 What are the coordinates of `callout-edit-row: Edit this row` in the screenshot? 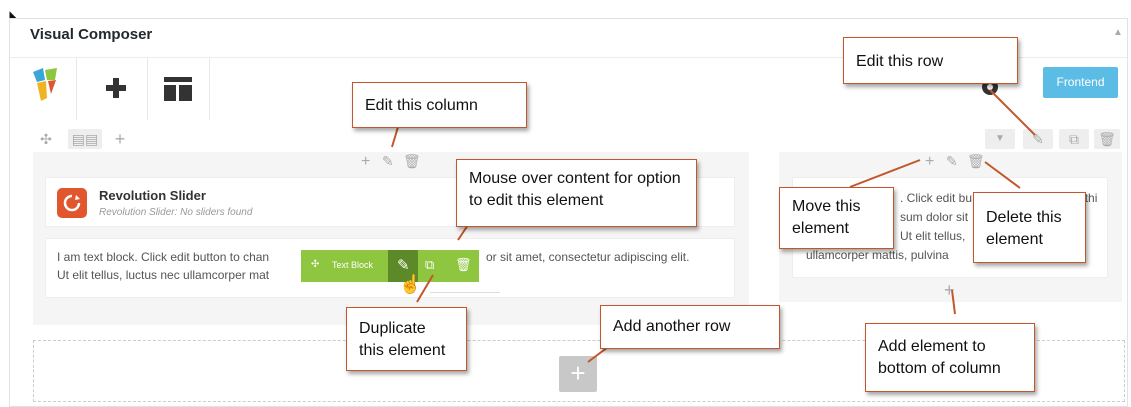 It's located at (930, 60).